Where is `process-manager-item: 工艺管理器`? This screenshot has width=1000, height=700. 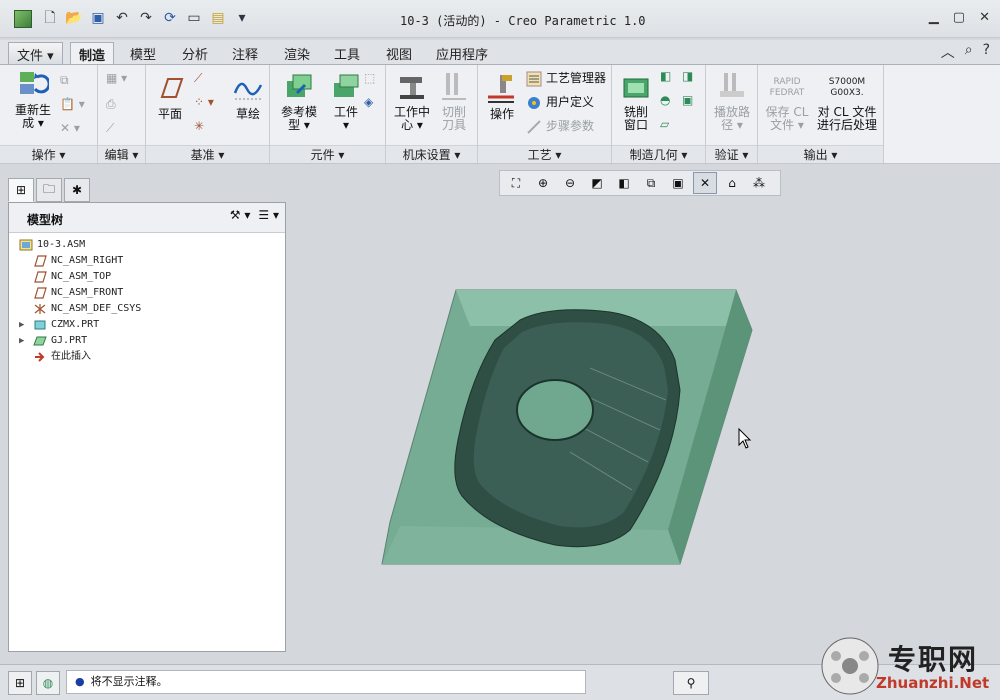 process-manager-item: 工艺管理器 is located at coordinates (566, 78).